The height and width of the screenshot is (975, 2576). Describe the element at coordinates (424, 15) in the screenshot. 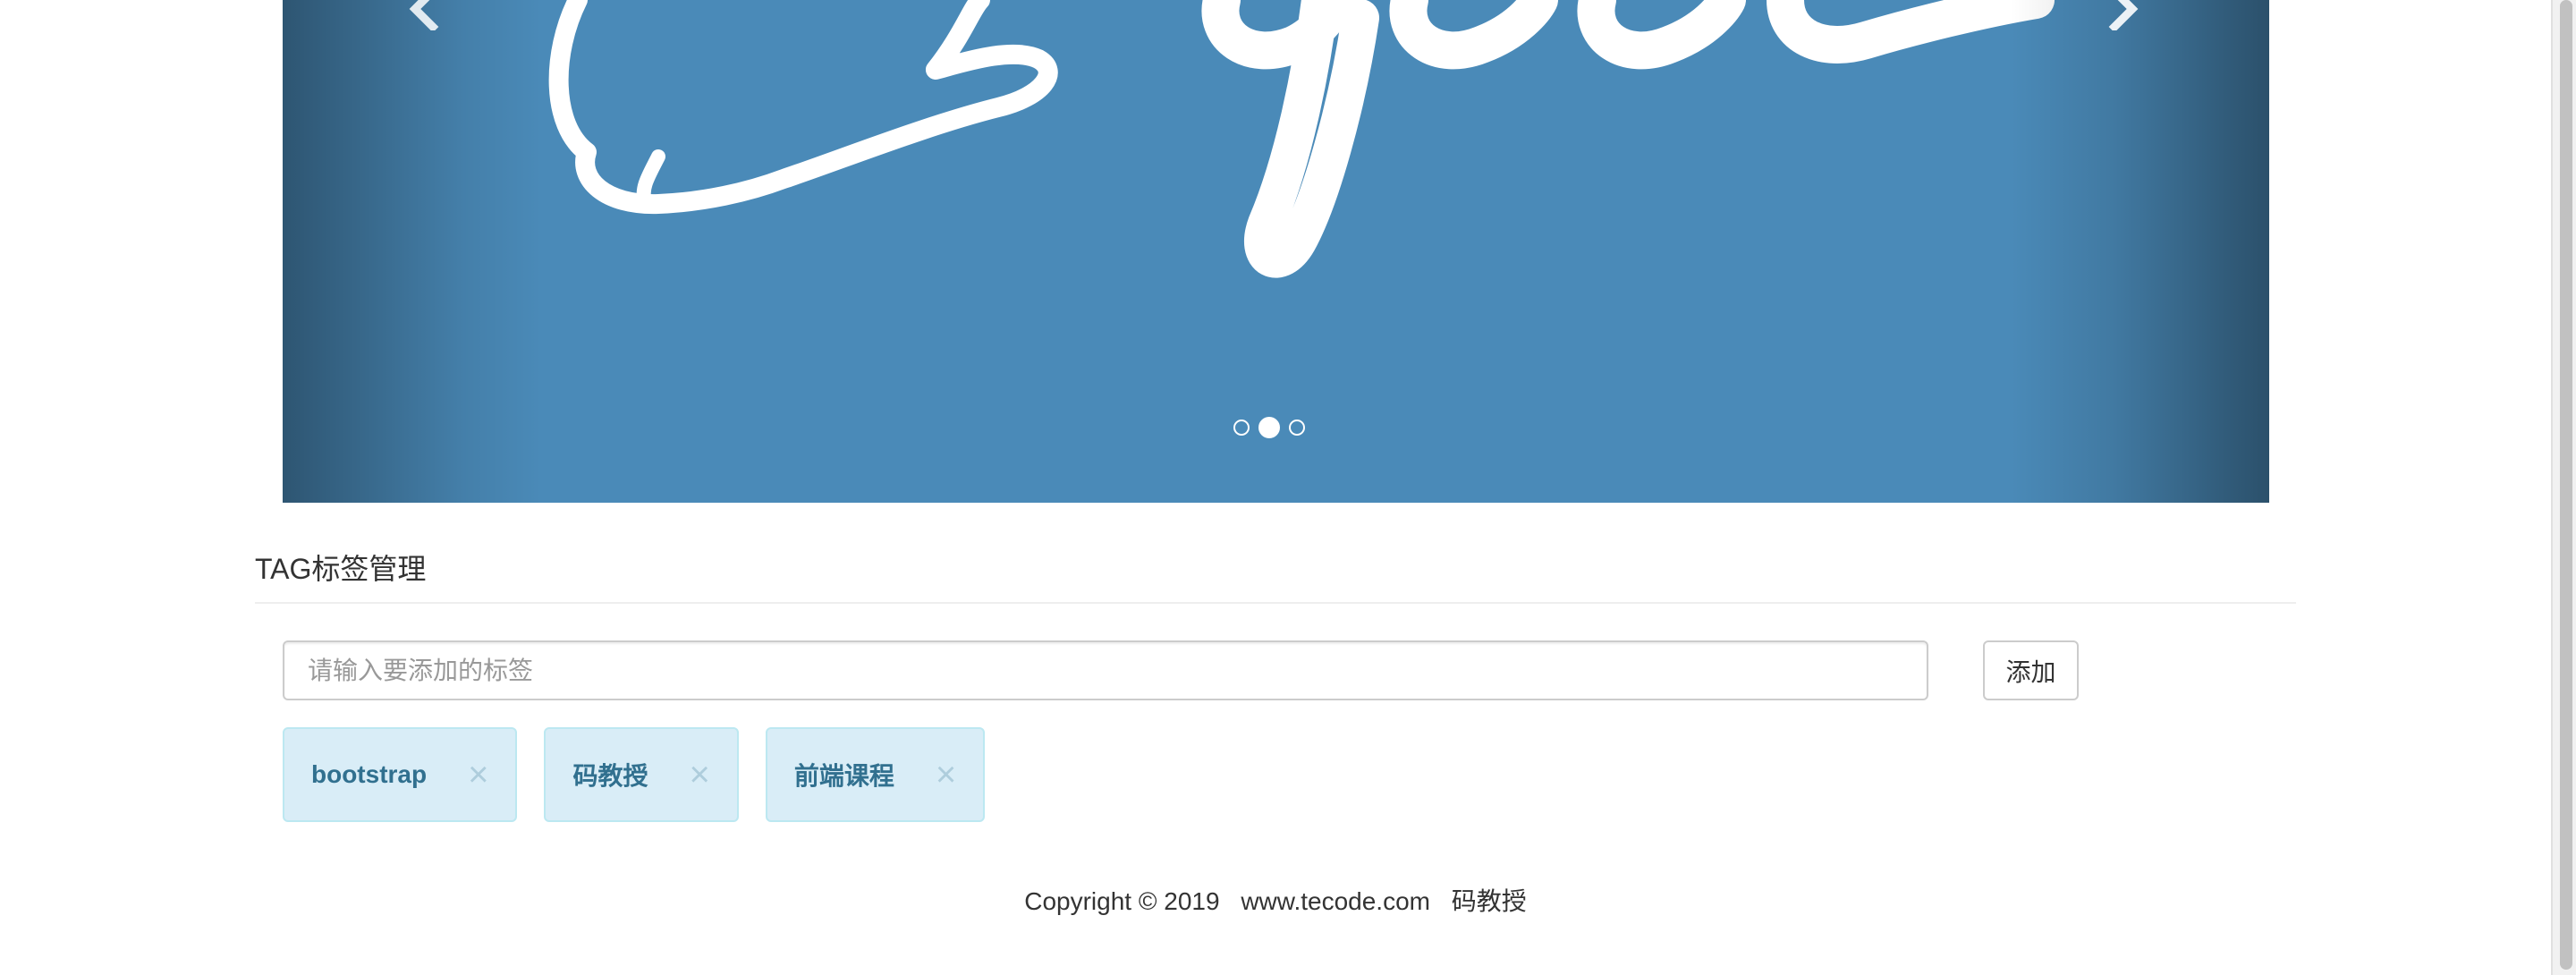

I see `chevron-left-icon` at that location.